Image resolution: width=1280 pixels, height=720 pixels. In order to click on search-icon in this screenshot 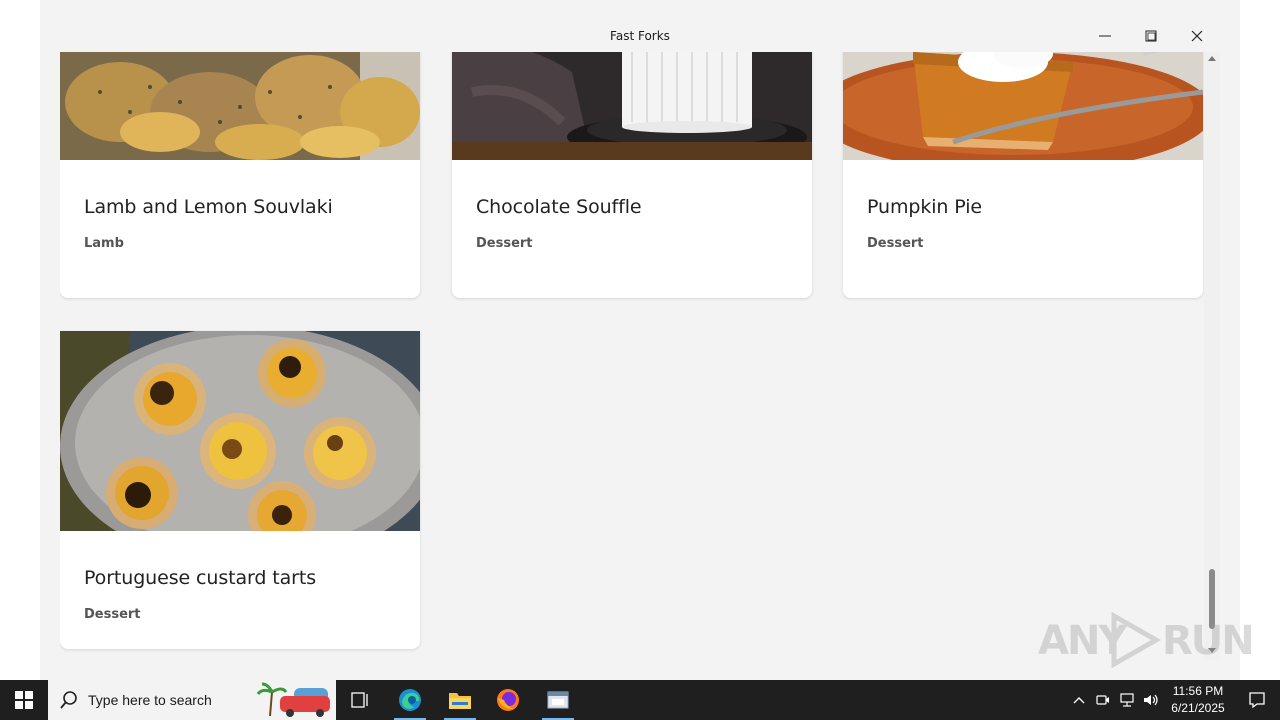, I will do `click(68, 700)`.